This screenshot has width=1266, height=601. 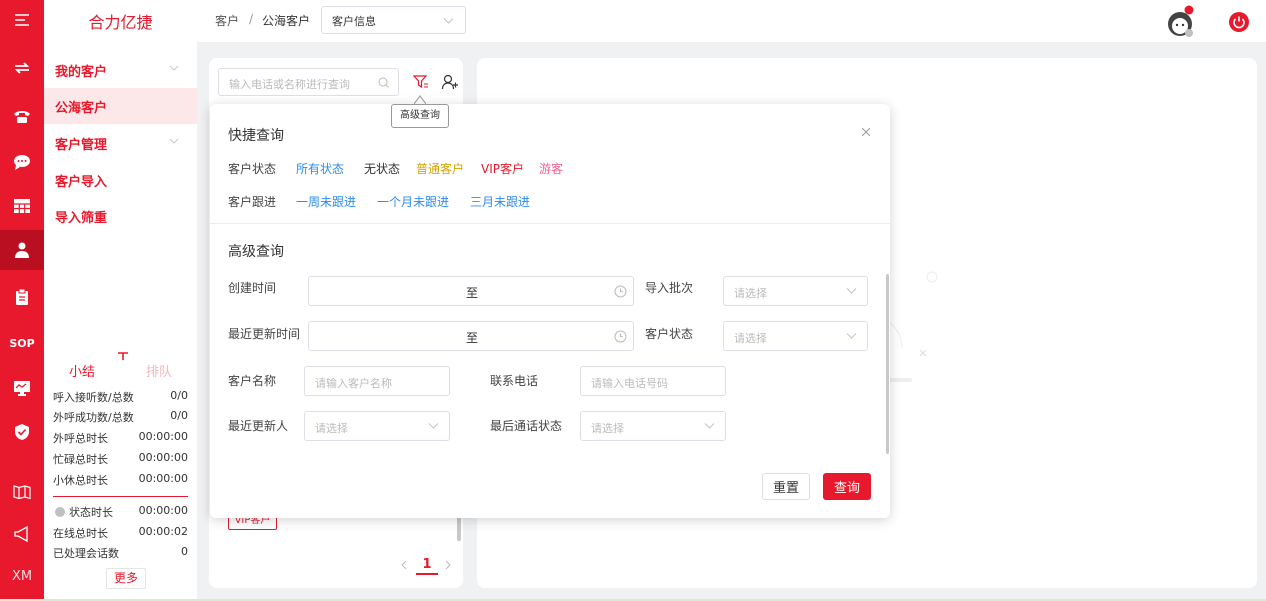 I want to click on sidebar-item-customer-management: 客户管理, so click(x=120, y=143).